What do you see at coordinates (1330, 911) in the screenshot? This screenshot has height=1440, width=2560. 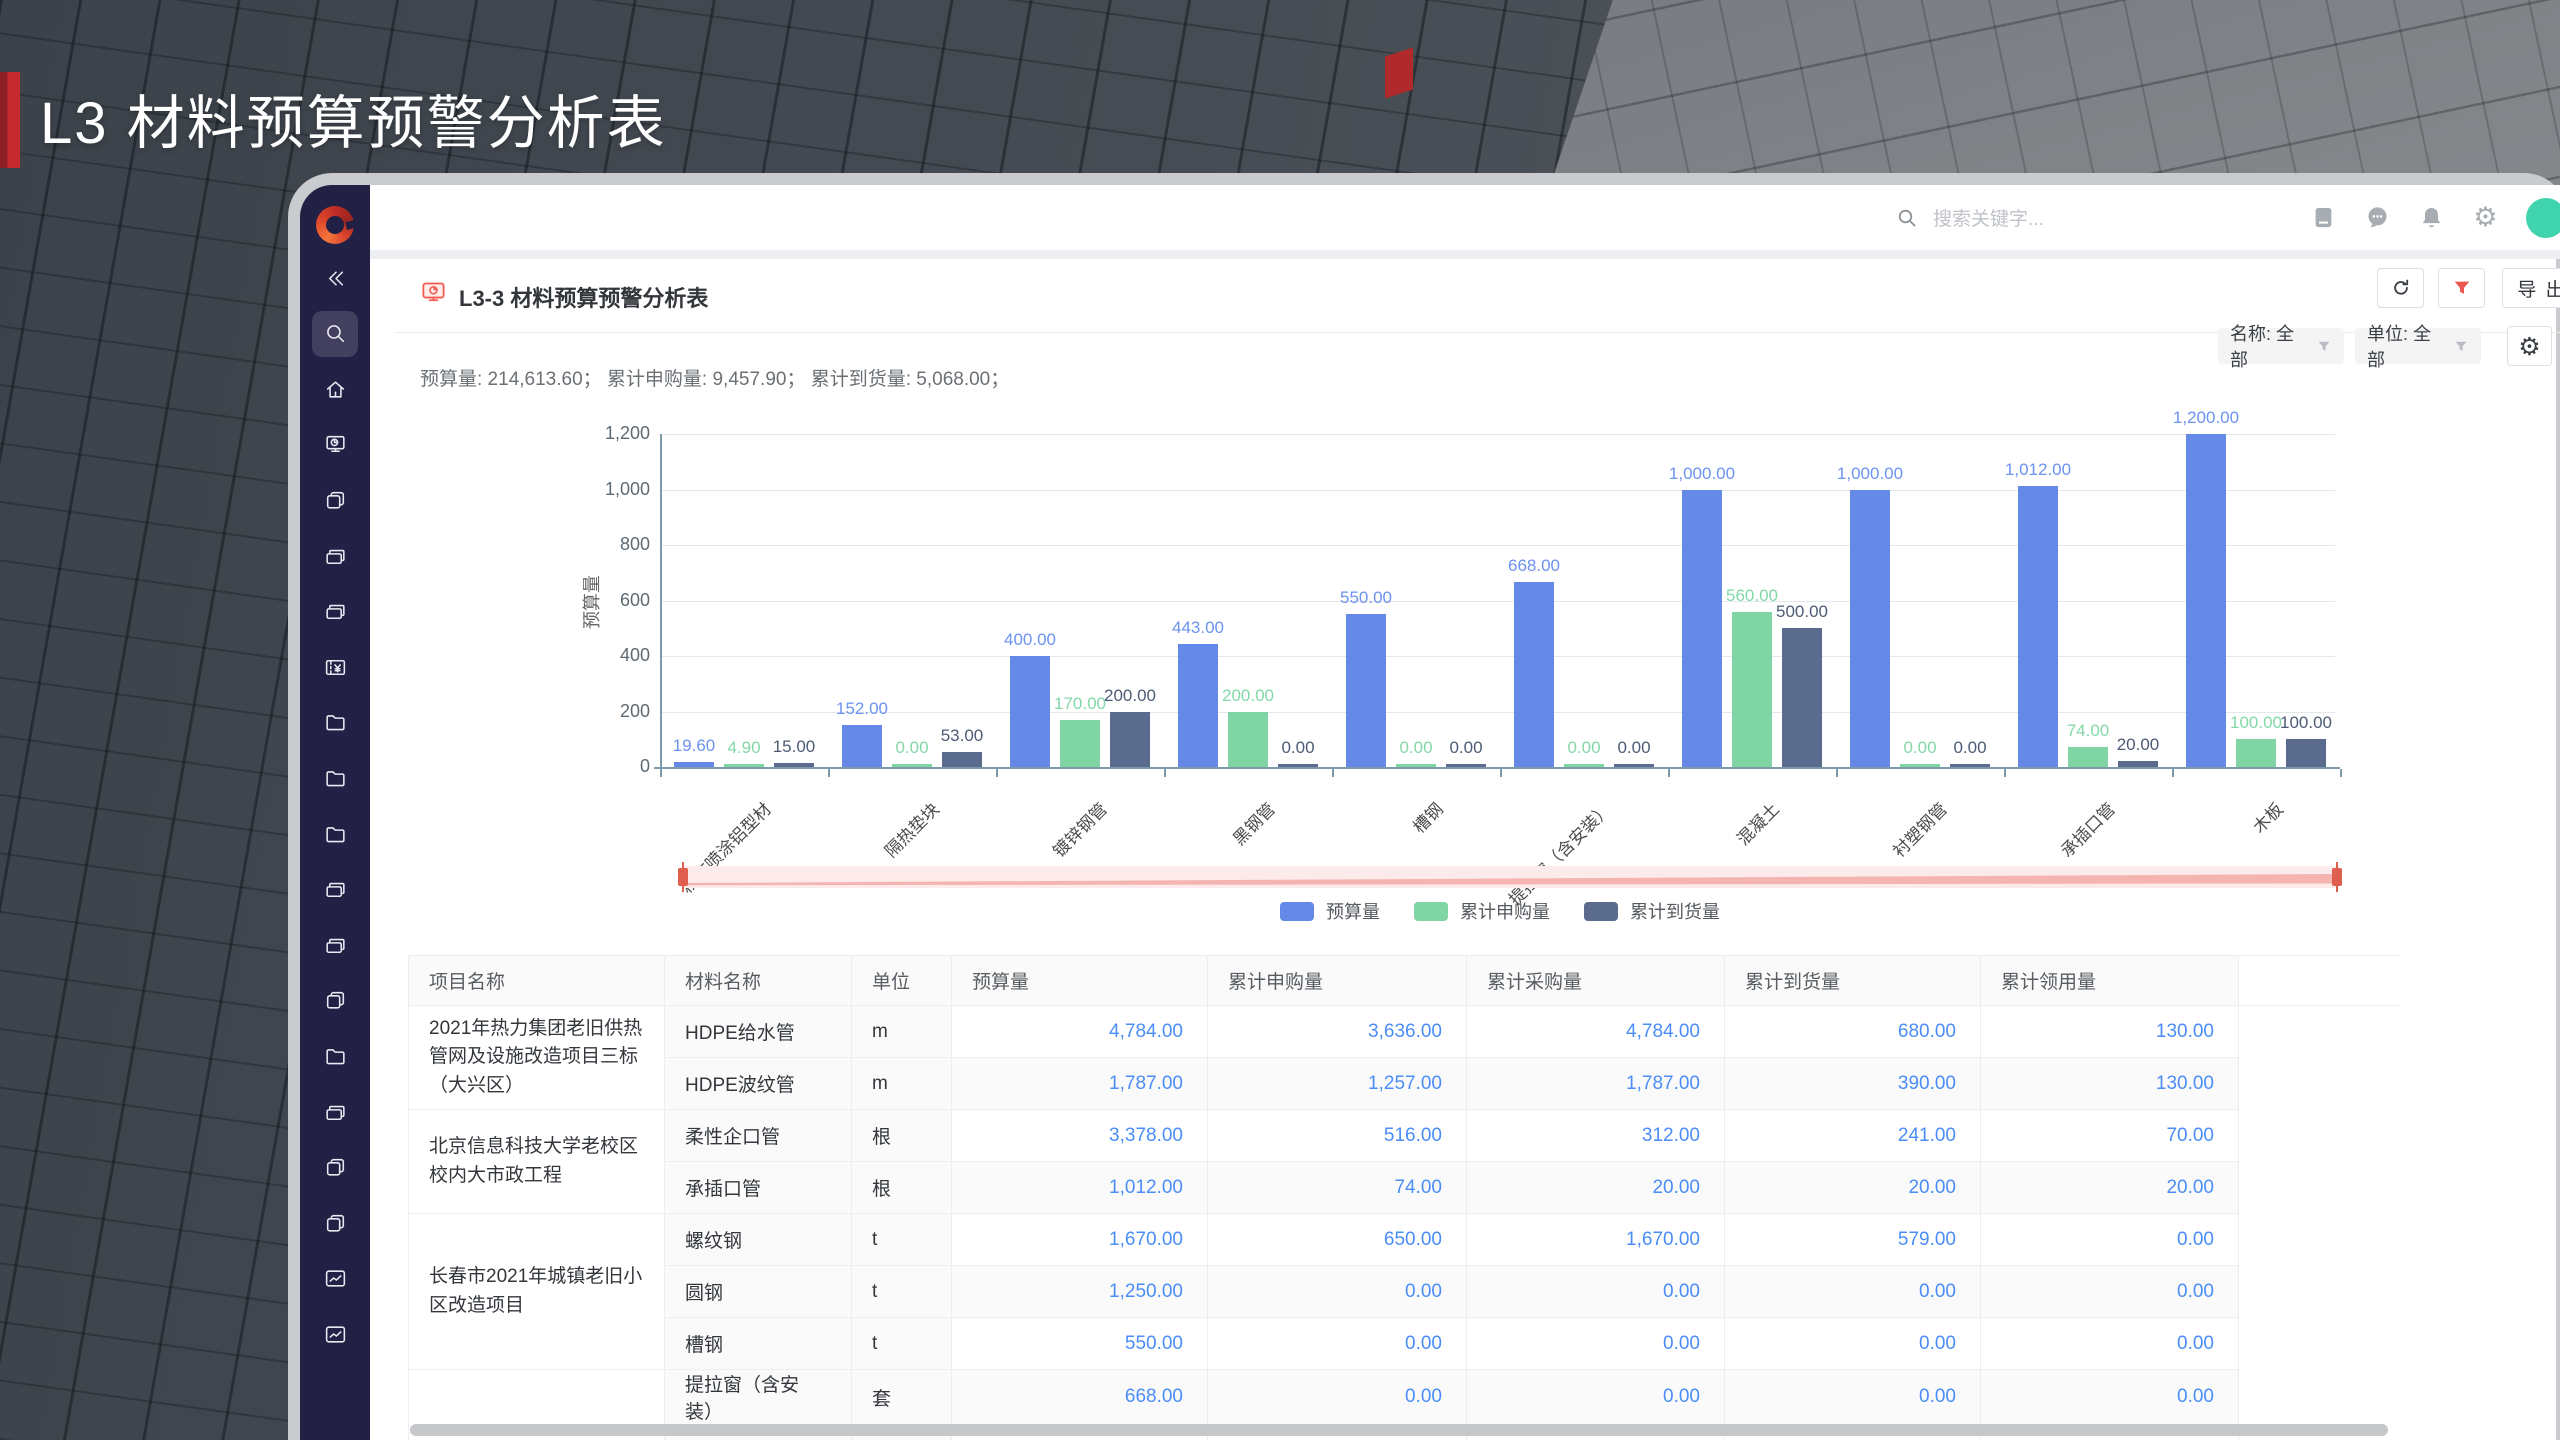 I see `legend-item: 预算量` at bounding box center [1330, 911].